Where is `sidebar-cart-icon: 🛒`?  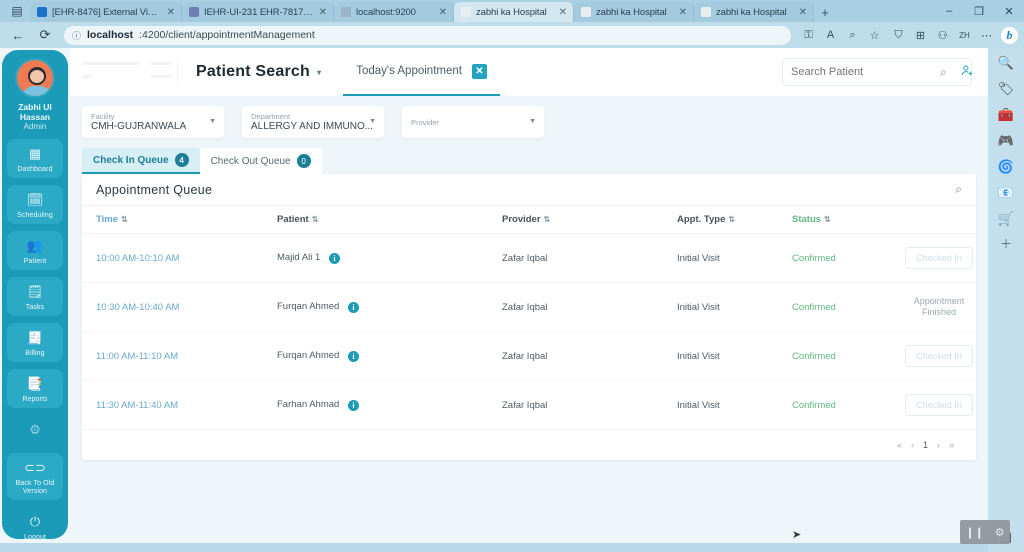
sidebar-cart-icon: 🛒 is located at coordinates (1006, 218).